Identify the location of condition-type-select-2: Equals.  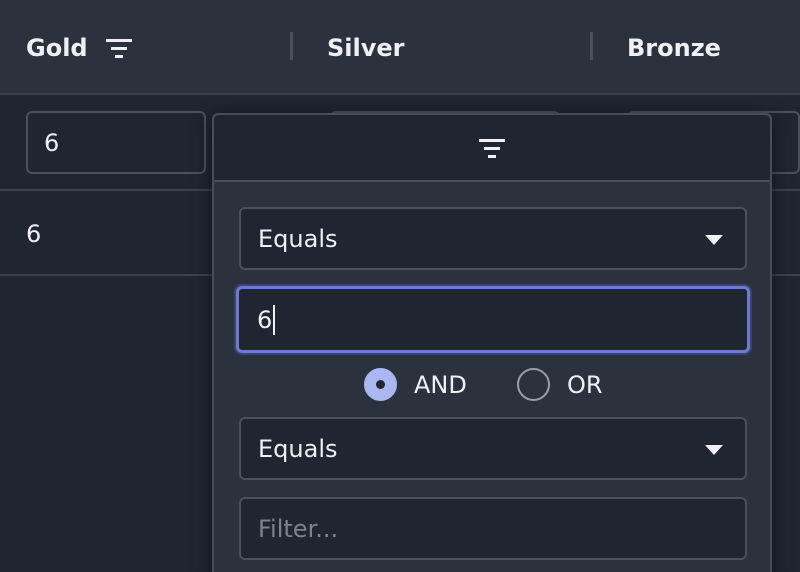
(493, 448).